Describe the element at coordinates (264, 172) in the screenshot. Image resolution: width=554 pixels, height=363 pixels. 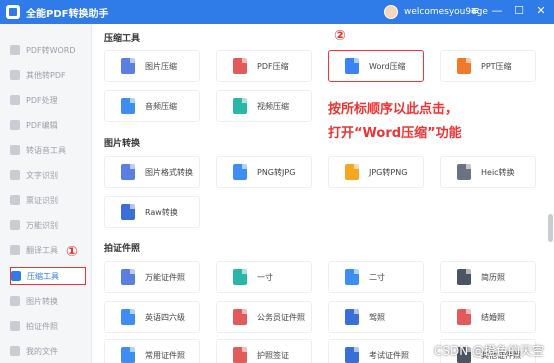
I see `tile-png-to-jpg: PNG转JPG` at that location.